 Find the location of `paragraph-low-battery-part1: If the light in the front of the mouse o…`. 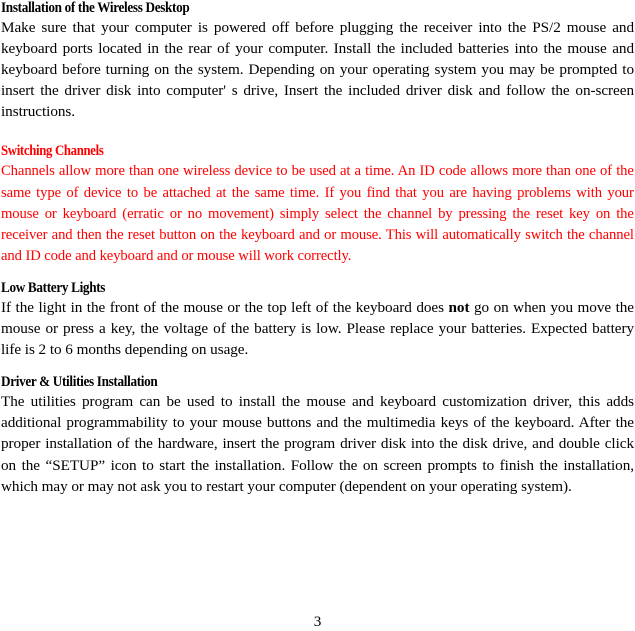

paragraph-low-battery-part1: If the light in the front of the mouse o… is located at coordinates (225, 307).